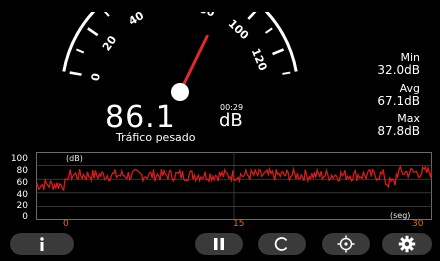 The image size is (440, 261). Describe the element at coordinates (398, 70) in the screenshot. I see `min-value: 32.0dB` at that location.